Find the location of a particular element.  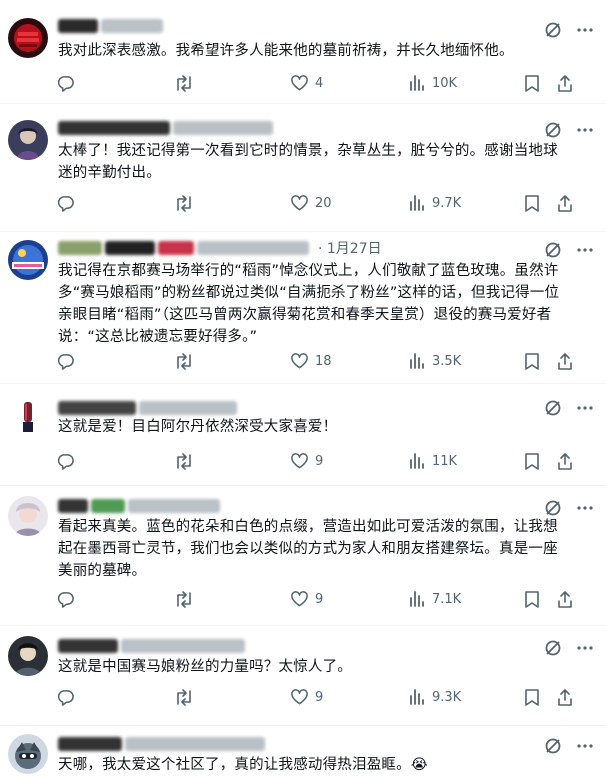

views-button: 11K is located at coordinates (432, 461).